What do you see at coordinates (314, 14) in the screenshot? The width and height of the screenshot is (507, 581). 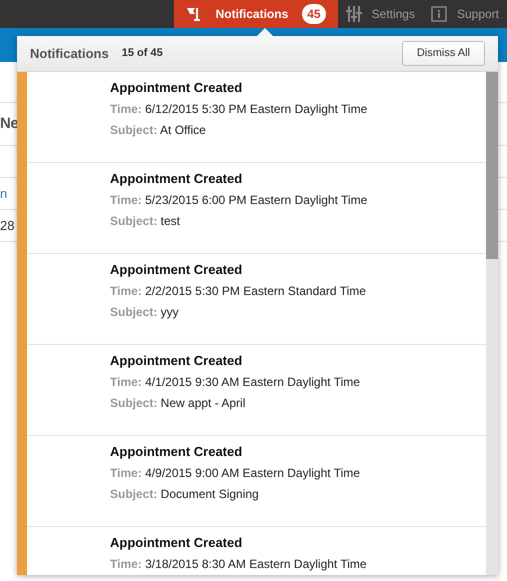 I see `count-badge: 45` at bounding box center [314, 14].